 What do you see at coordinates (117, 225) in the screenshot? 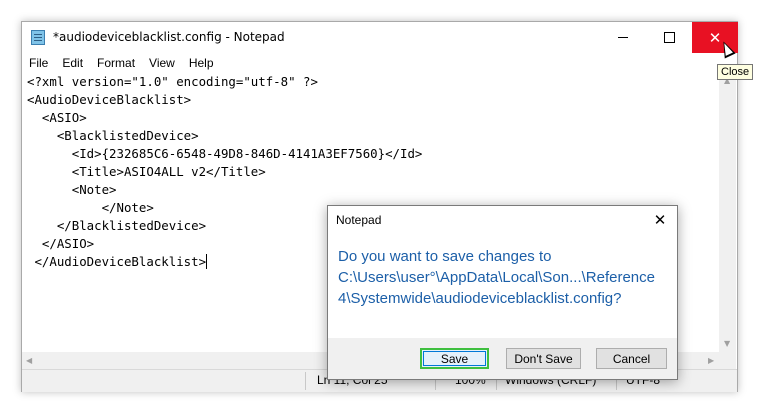
I see `editor-line: </BlacklistedDevice>` at bounding box center [117, 225].